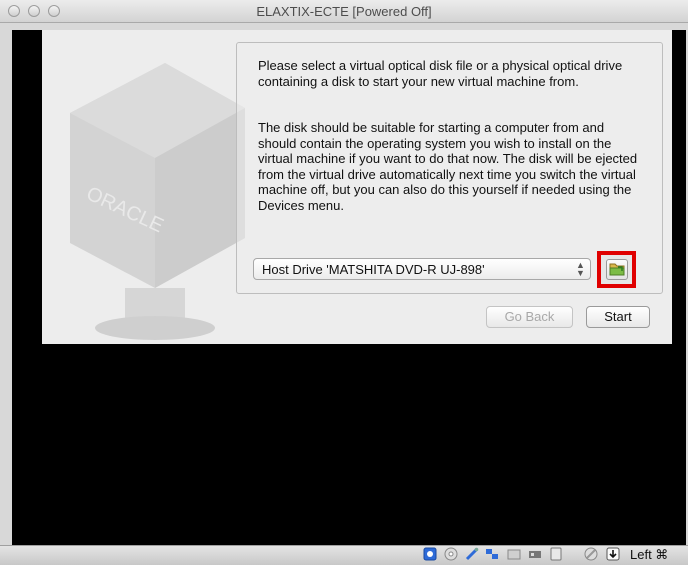 The width and height of the screenshot is (688, 565). Describe the element at coordinates (535, 554) in the screenshot. I see `video-capture-icon` at that location.